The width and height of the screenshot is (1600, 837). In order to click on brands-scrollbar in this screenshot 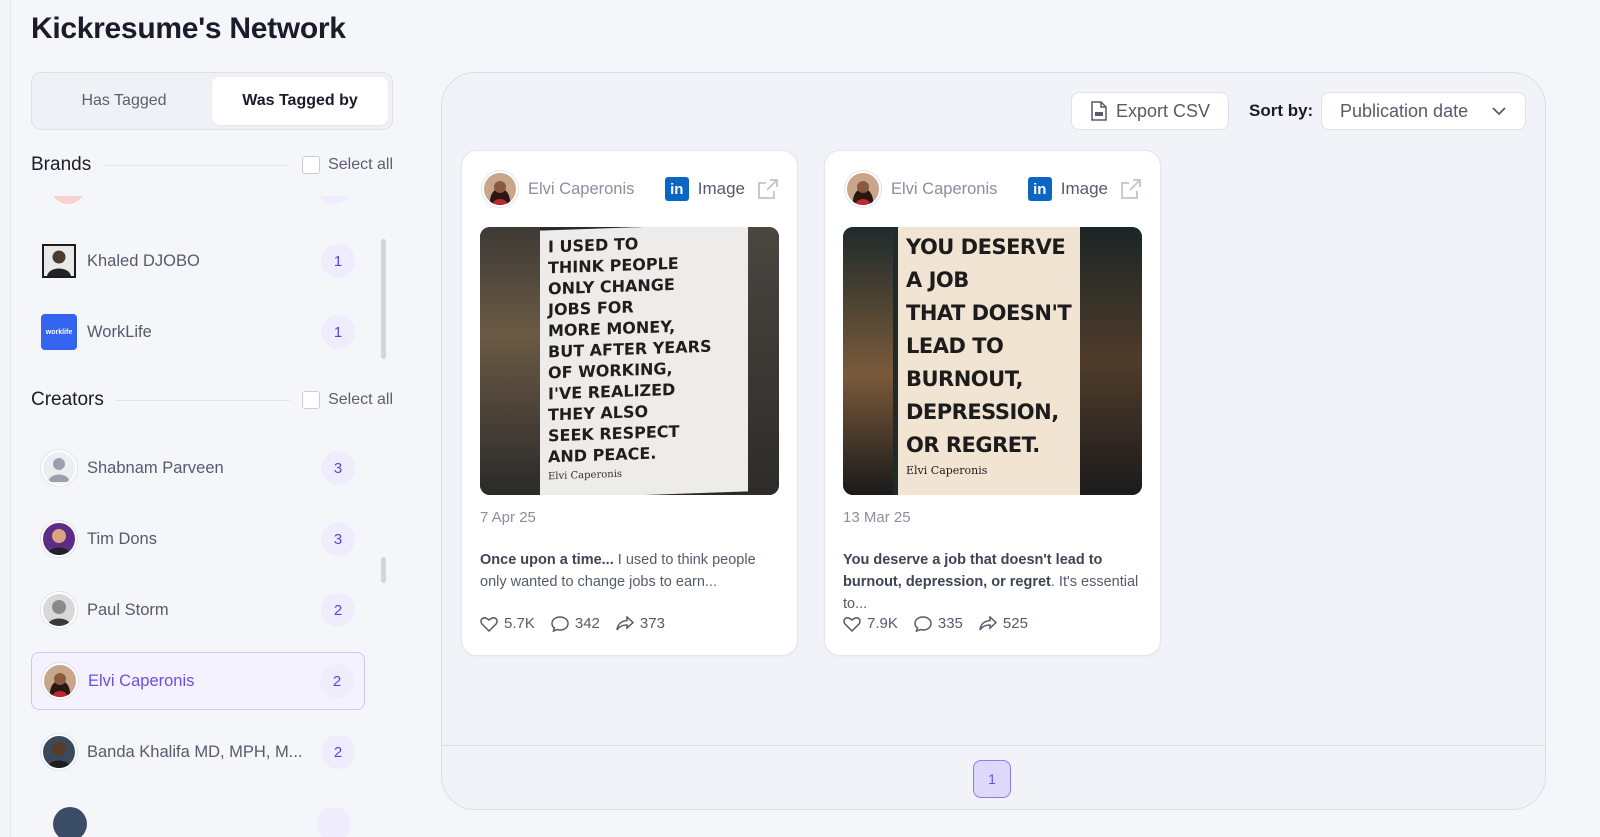, I will do `click(383, 299)`.